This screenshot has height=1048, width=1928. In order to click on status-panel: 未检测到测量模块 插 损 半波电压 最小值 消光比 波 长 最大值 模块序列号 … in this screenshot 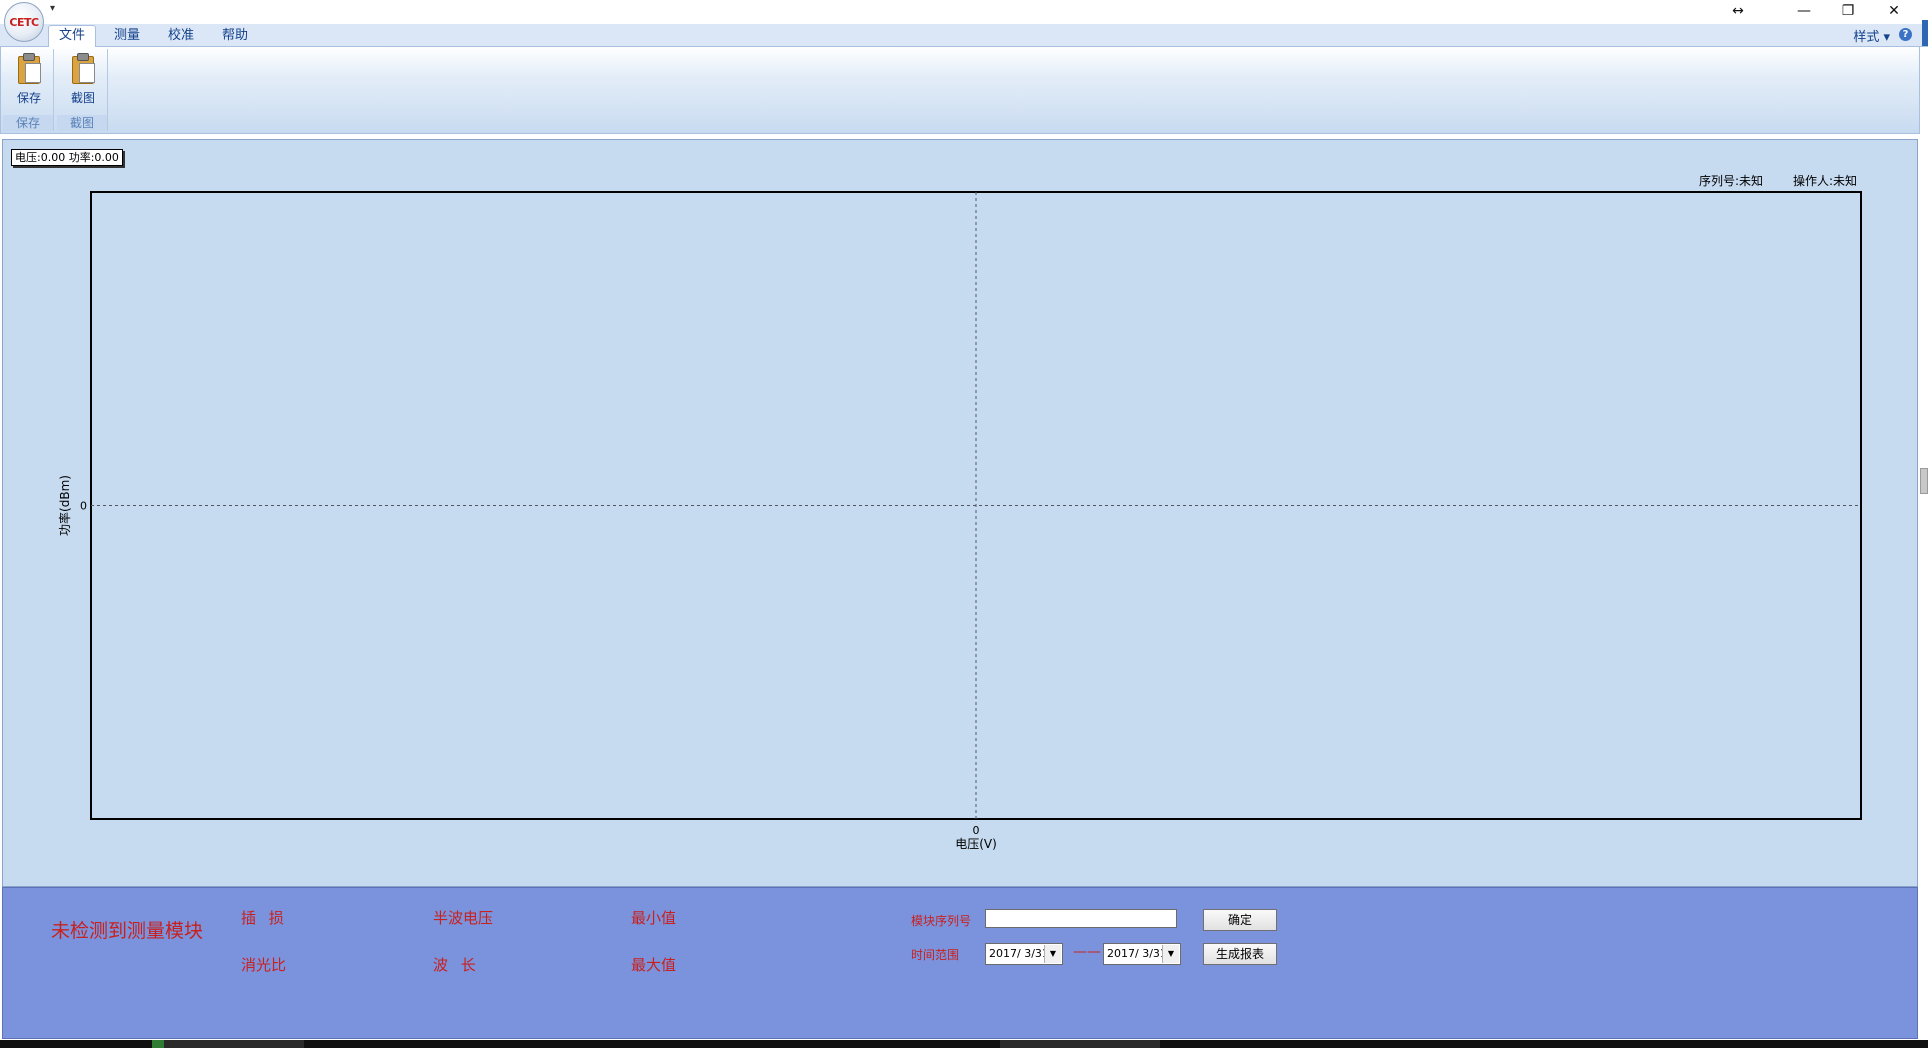, I will do `click(960, 963)`.